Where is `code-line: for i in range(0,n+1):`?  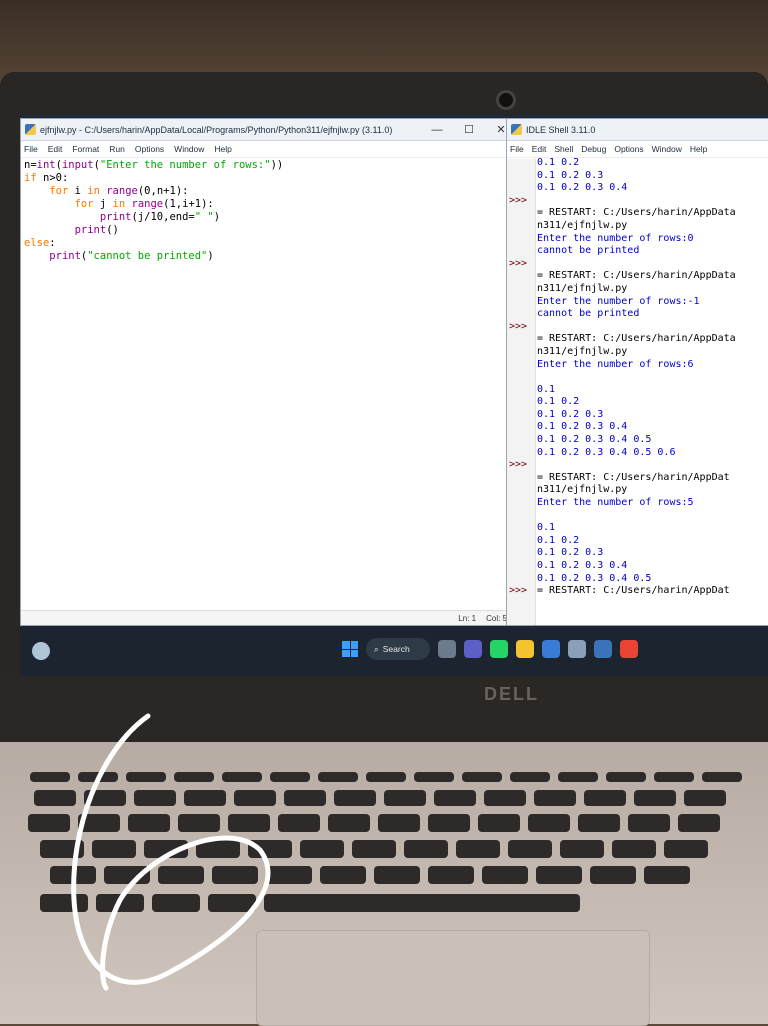 code-line: for i in range(0,n+1): is located at coordinates (119, 191).